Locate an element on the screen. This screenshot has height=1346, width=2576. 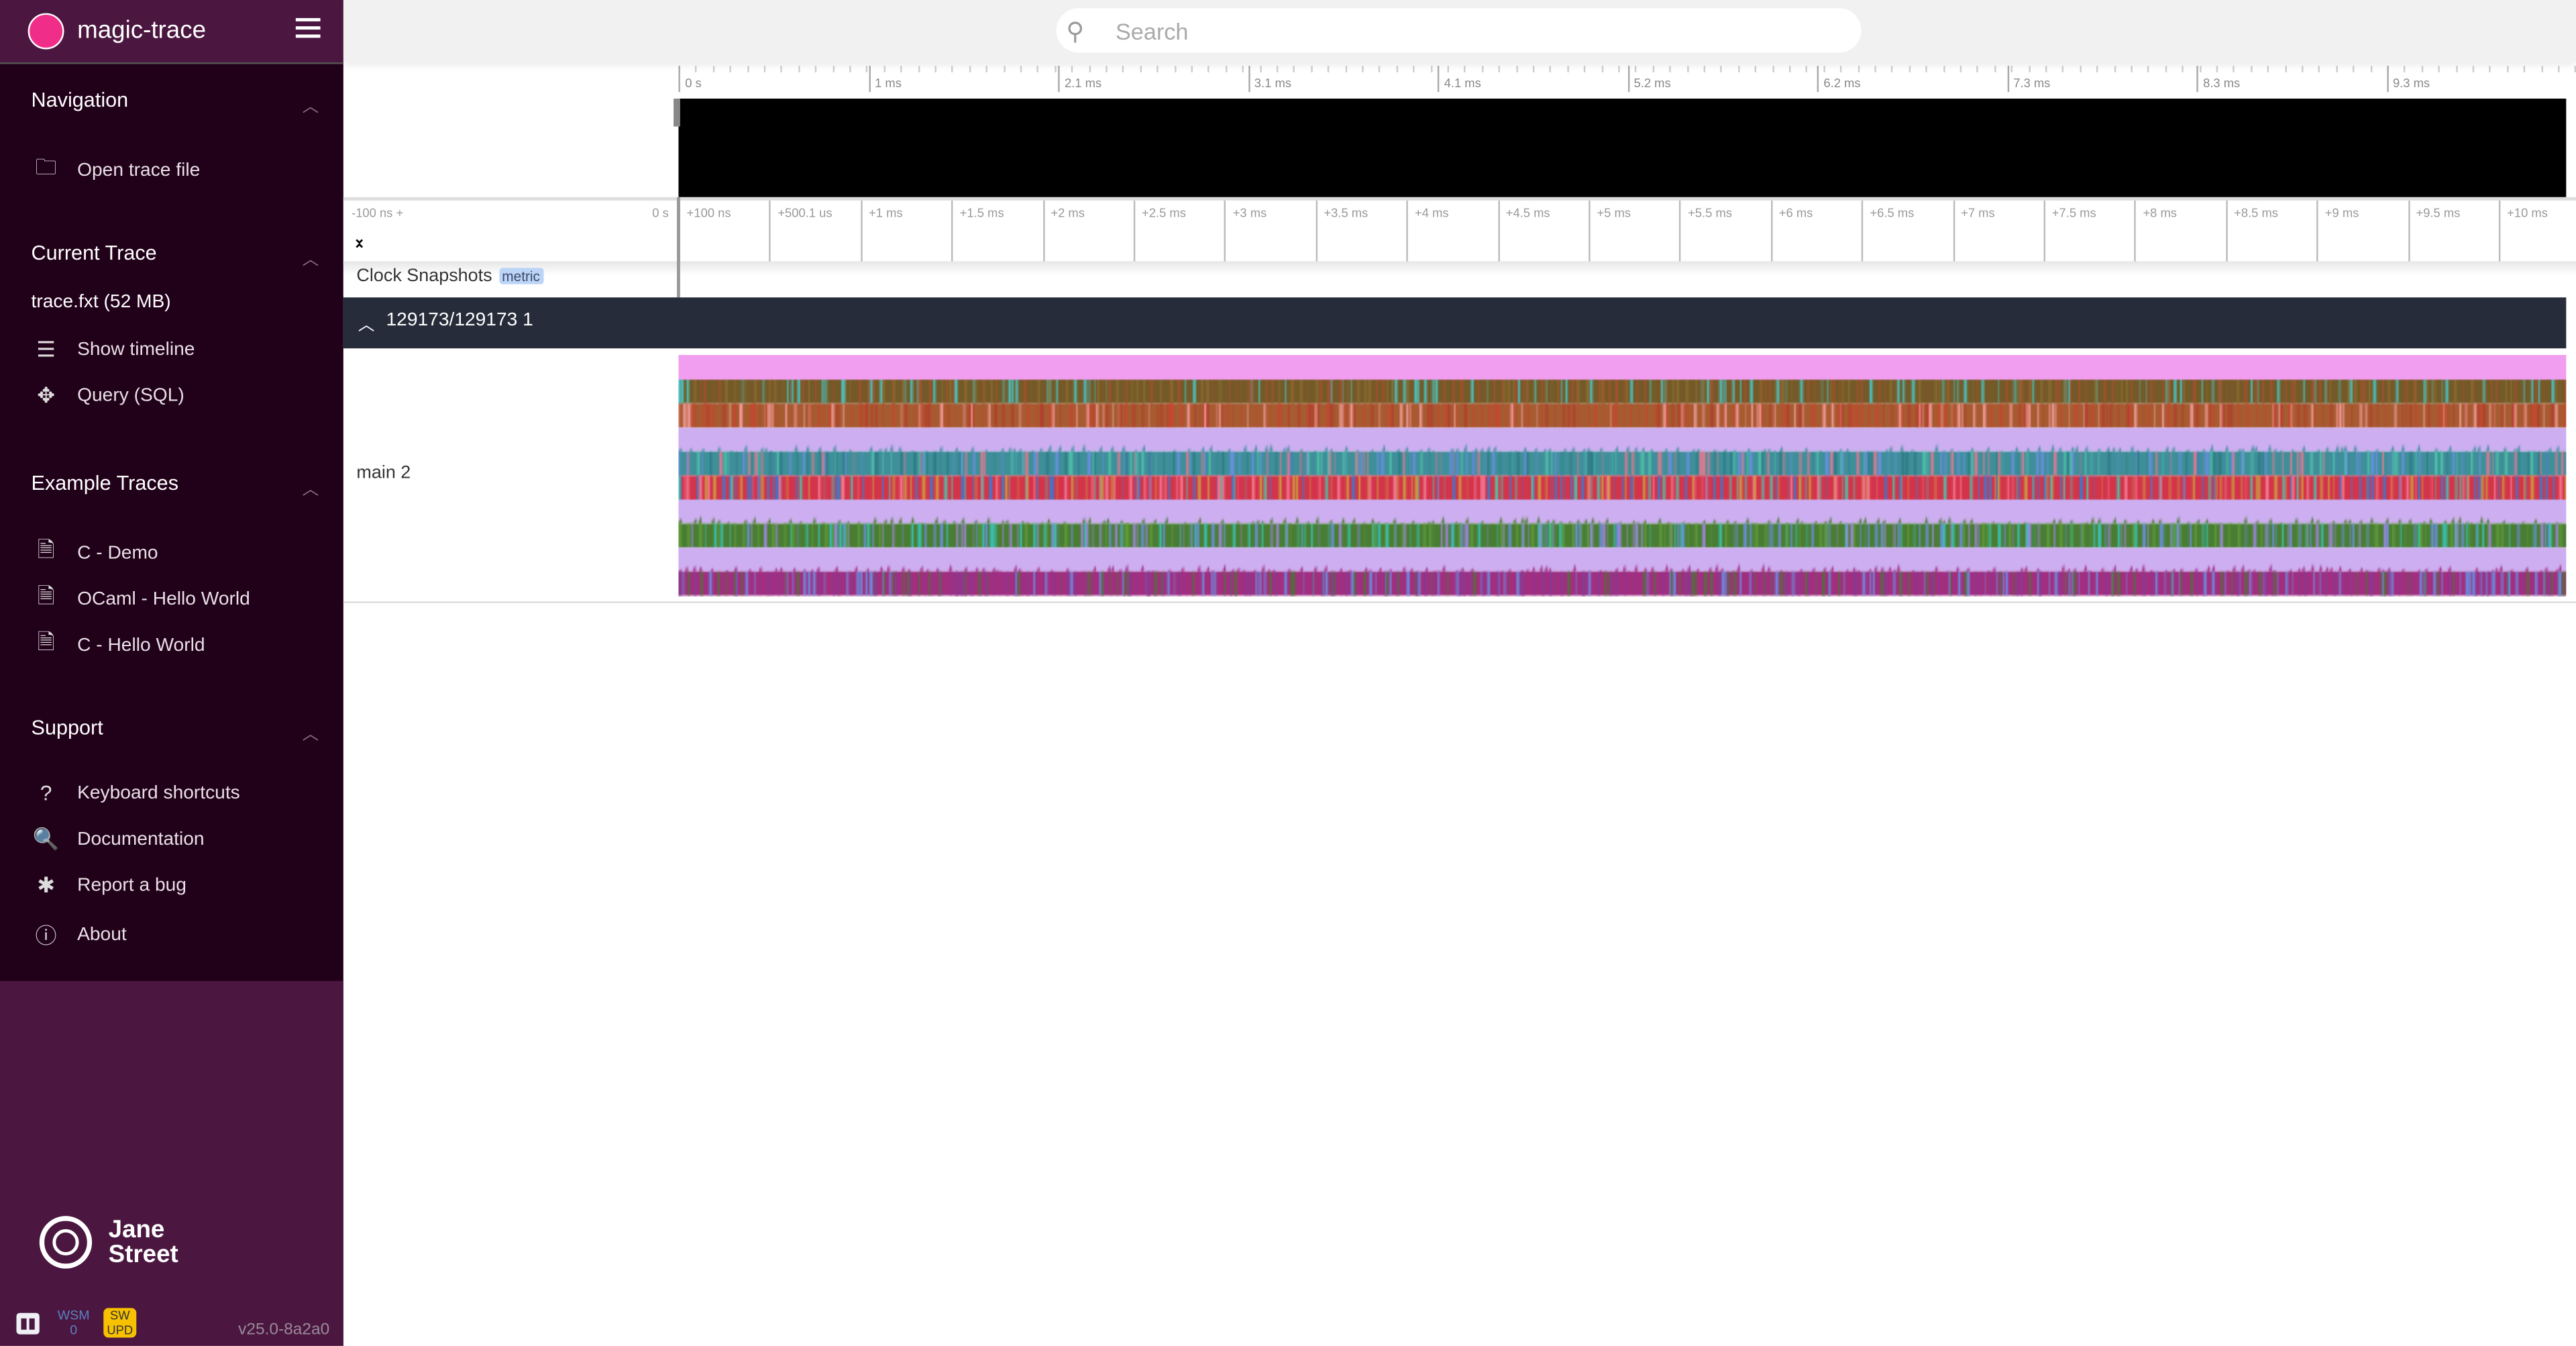
sidebar-item-open-trace-file: 🗀 Open trace file is located at coordinates (116, 171).